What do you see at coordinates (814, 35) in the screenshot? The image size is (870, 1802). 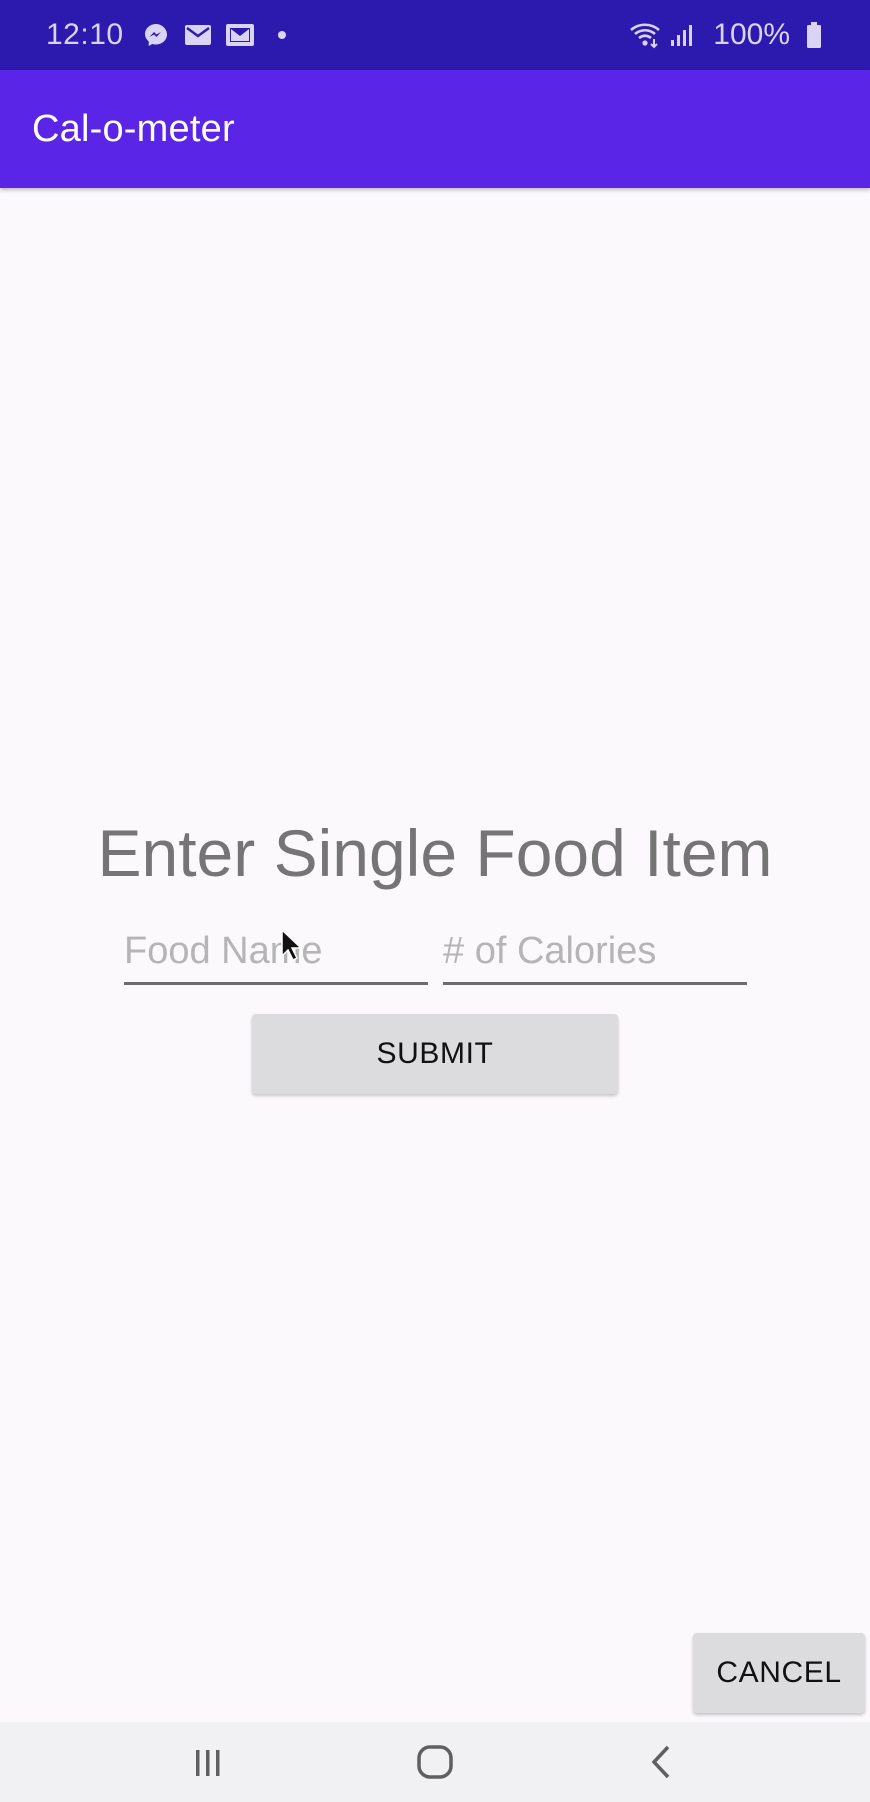 I see `battery-icon` at bounding box center [814, 35].